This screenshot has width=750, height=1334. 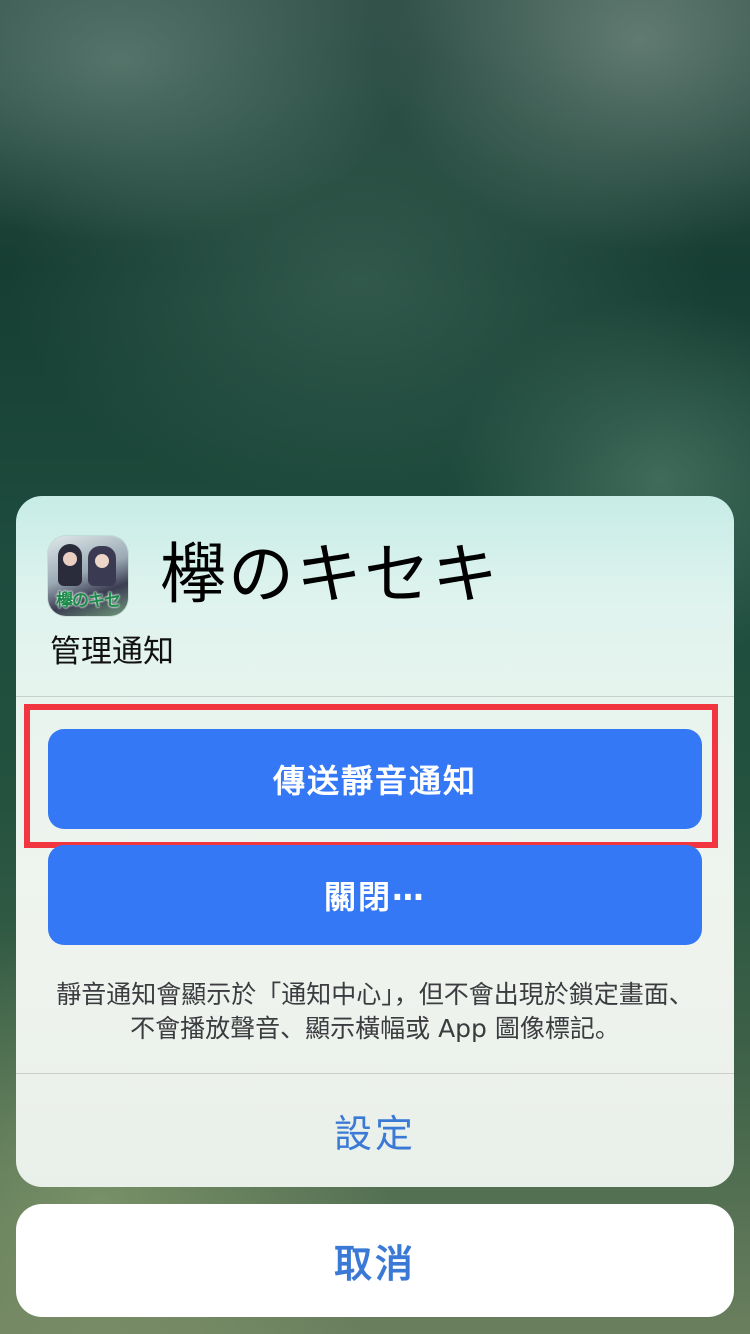 What do you see at coordinates (88, 576) in the screenshot?
I see `app-icon: 欅のキセキ` at bounding box center [88, 576].